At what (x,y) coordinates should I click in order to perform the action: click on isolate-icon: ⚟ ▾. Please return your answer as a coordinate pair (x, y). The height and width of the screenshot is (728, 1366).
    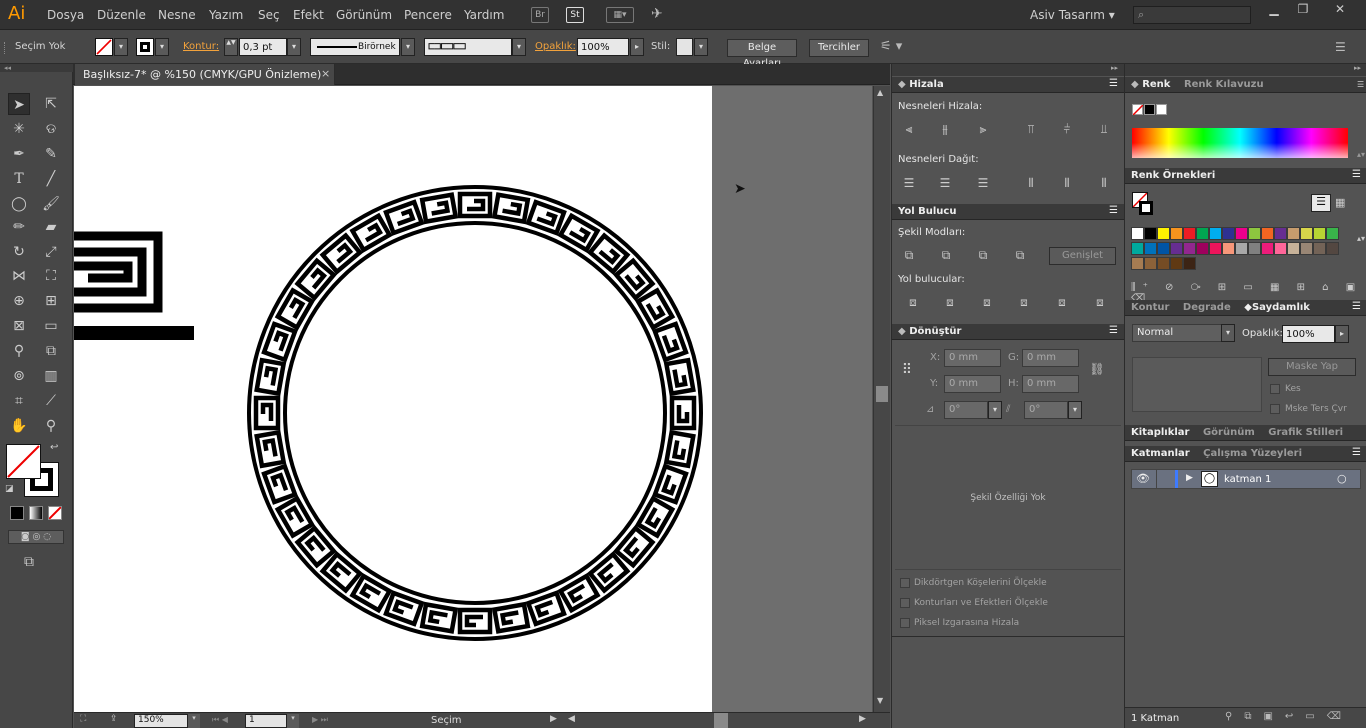
    Looking at the image, I should click on (891, 46).